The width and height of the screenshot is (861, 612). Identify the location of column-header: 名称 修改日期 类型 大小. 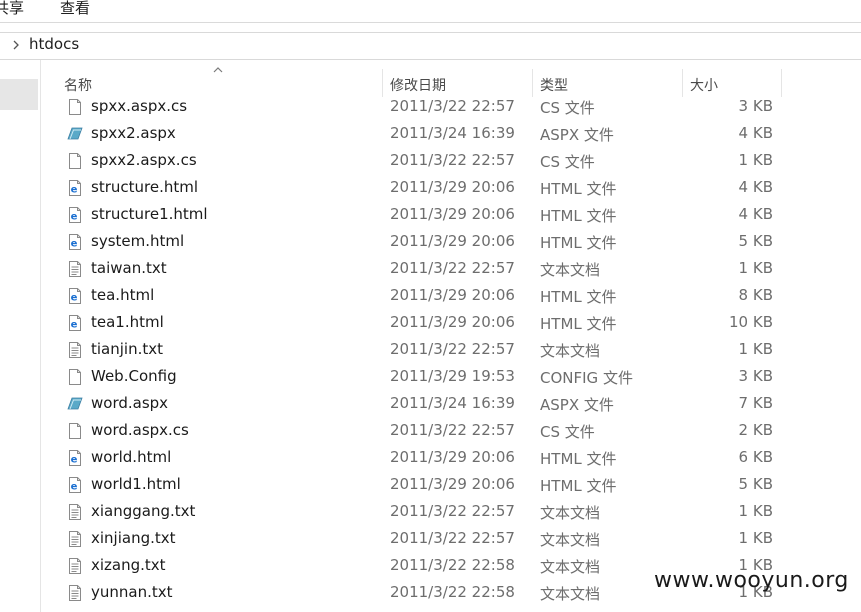
(450, 82).